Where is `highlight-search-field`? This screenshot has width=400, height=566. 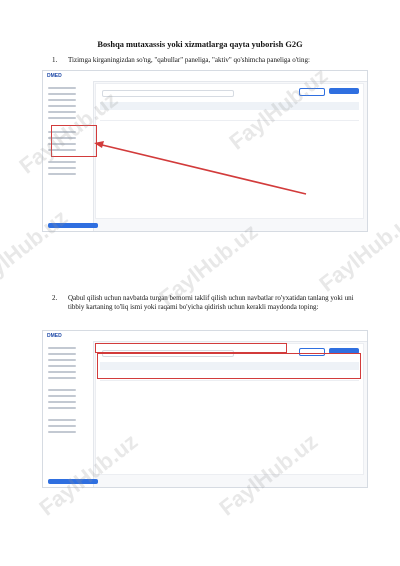
highlight-search-field is located at coordinates (191, 348).